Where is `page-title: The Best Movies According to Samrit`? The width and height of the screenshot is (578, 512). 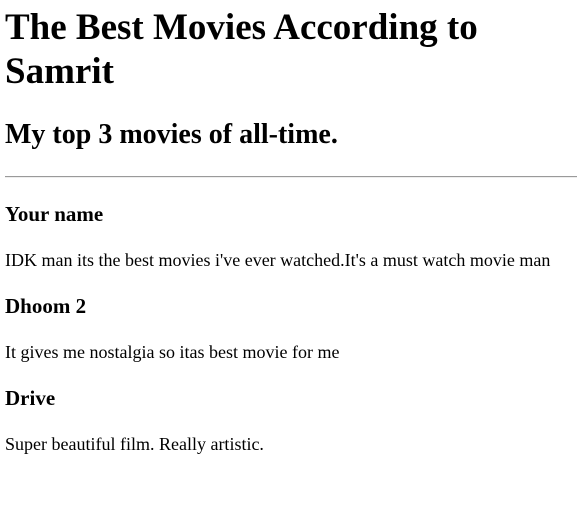 page-title: The Best Movies According to Samrit is located at coordinates (241, 49).